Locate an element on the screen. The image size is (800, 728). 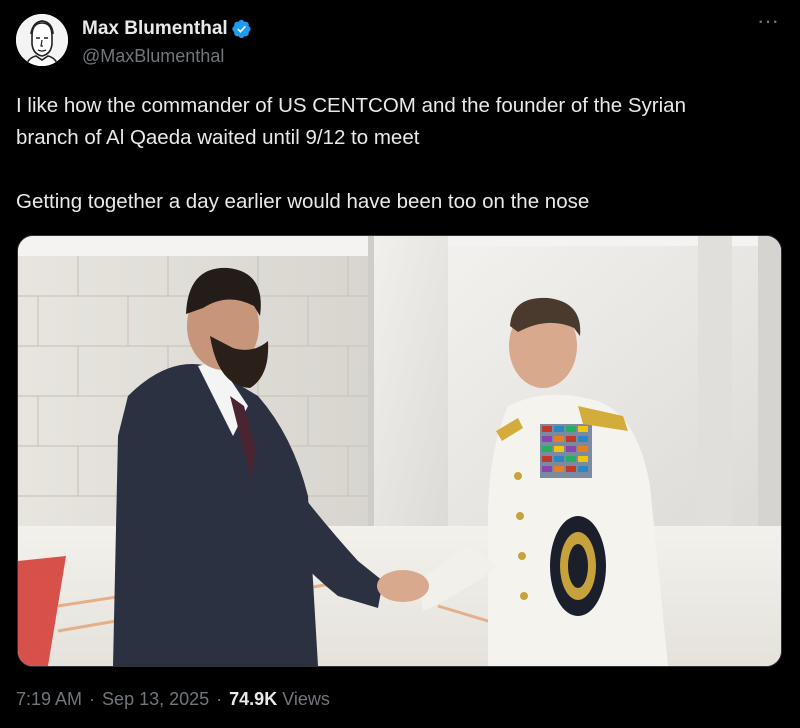
avatar-sketch-icon is located at coordinates (42, 40).